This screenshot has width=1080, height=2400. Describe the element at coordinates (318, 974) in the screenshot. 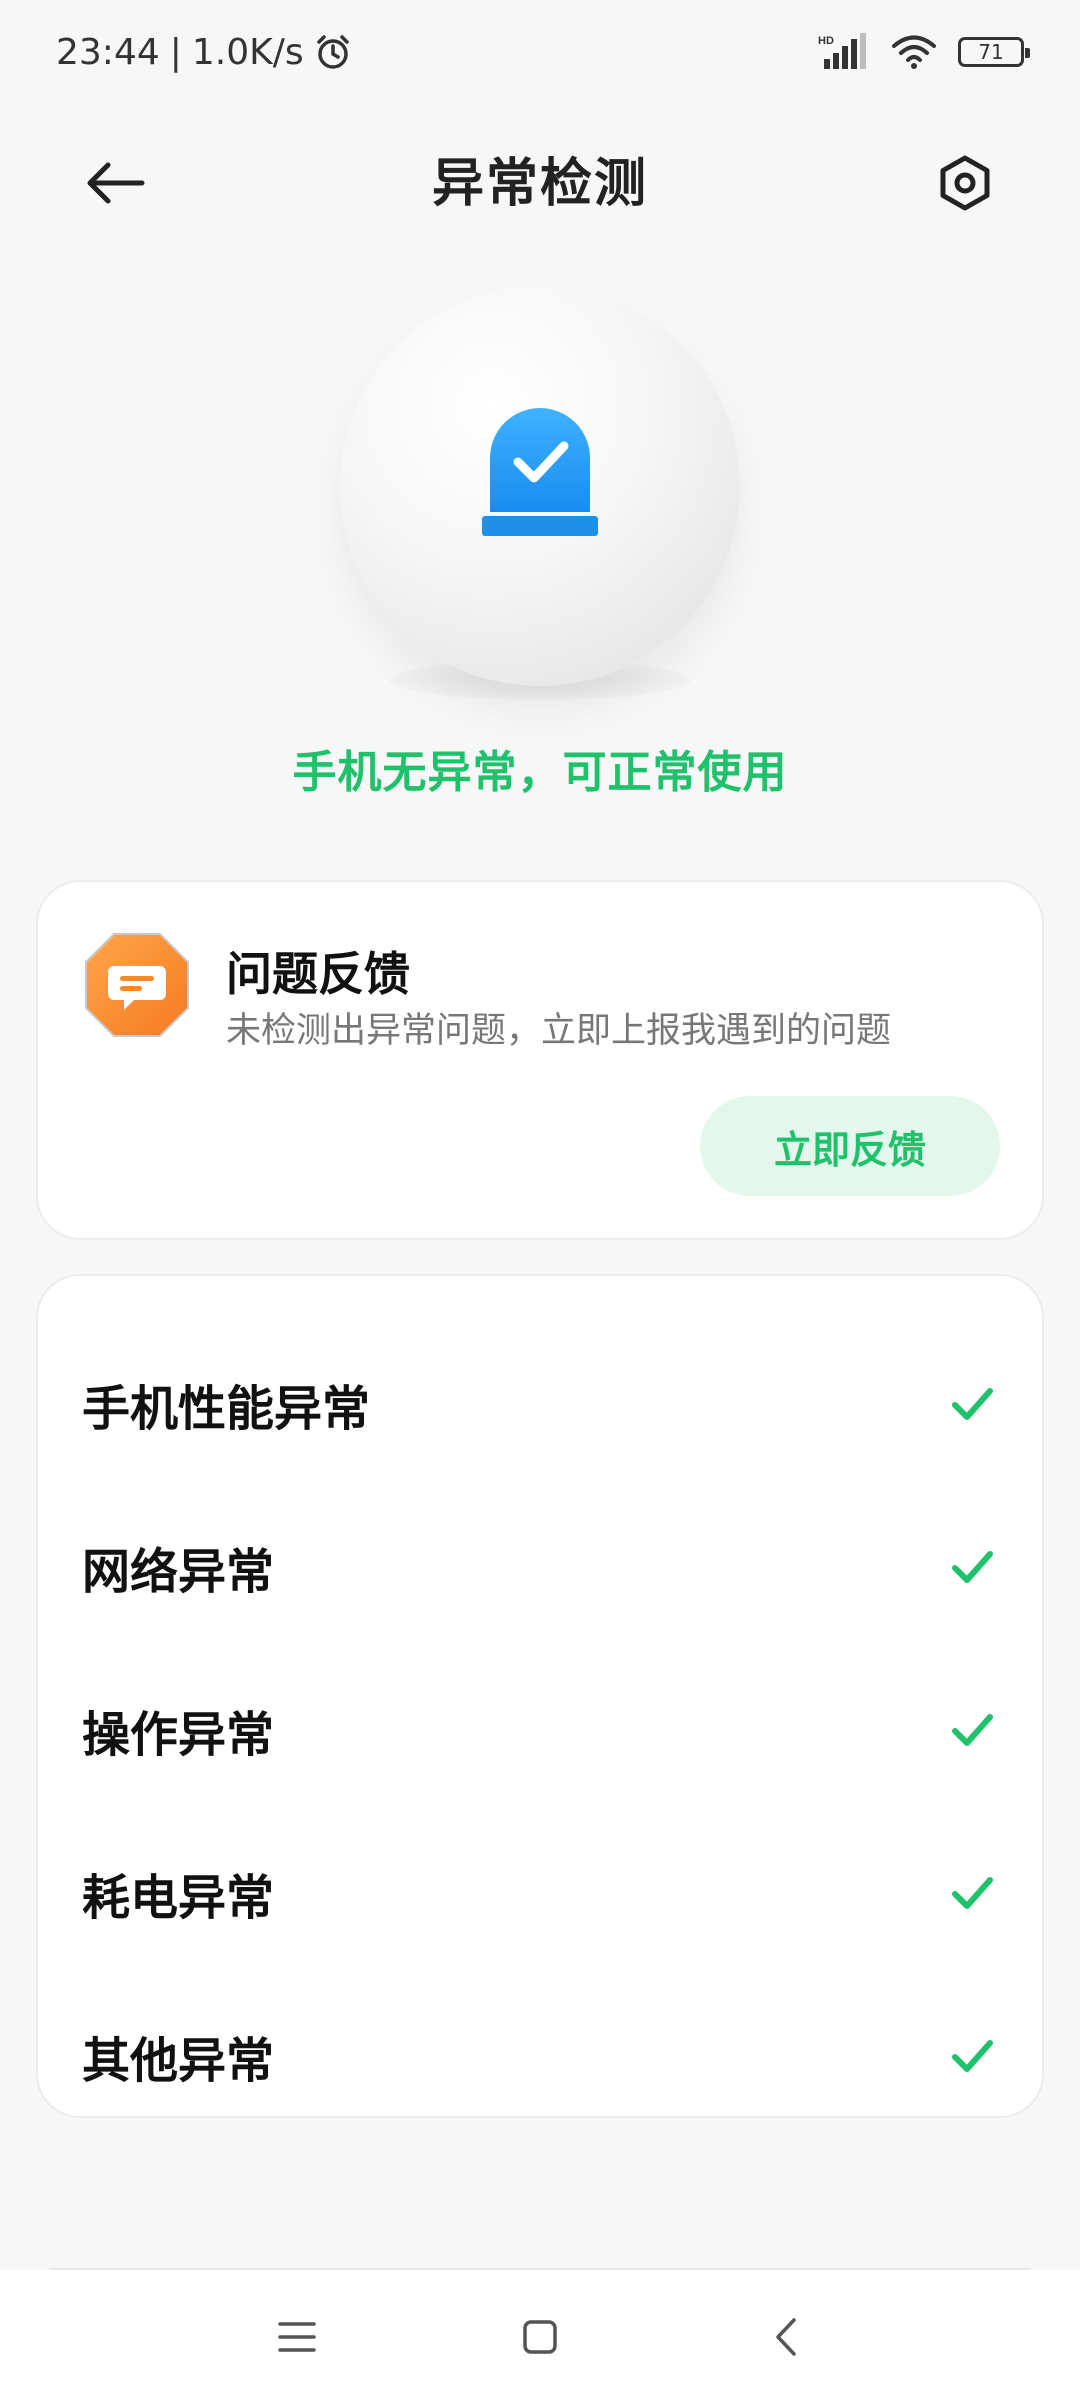

I see `feedback-title: 问题反馈` at that location.